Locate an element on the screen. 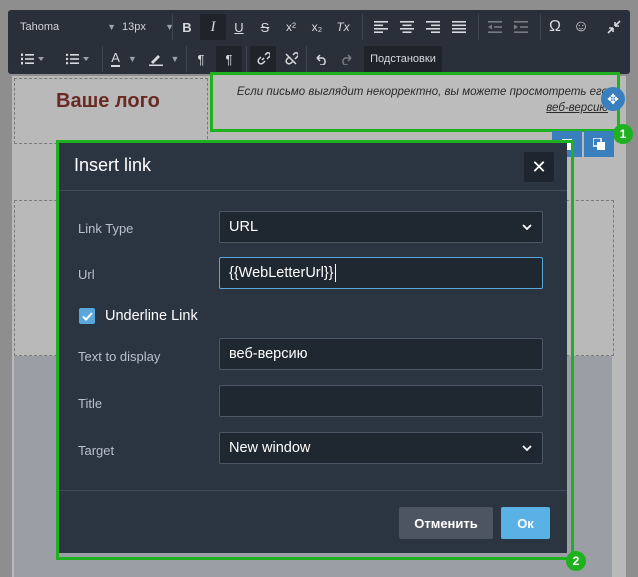 This screenshot has width=638, height=577. numbered-list-icon is located at coordinates (32, 59).